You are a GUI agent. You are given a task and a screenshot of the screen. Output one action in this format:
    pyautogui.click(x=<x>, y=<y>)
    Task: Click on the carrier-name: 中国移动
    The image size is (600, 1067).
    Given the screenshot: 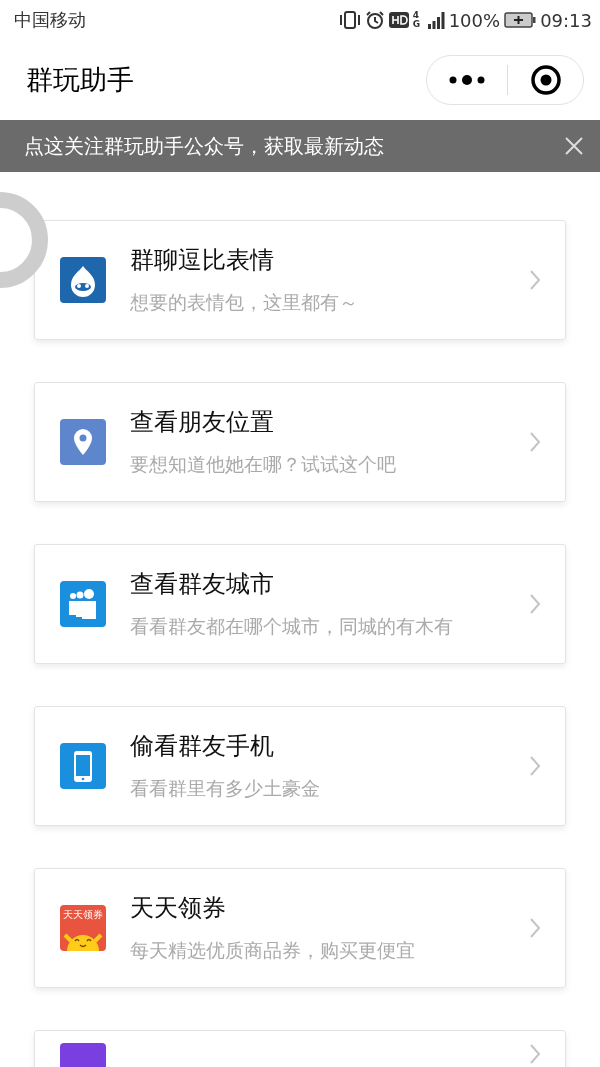 What is the action you would take?
    pyautogui.click(x=50, y=20)
    